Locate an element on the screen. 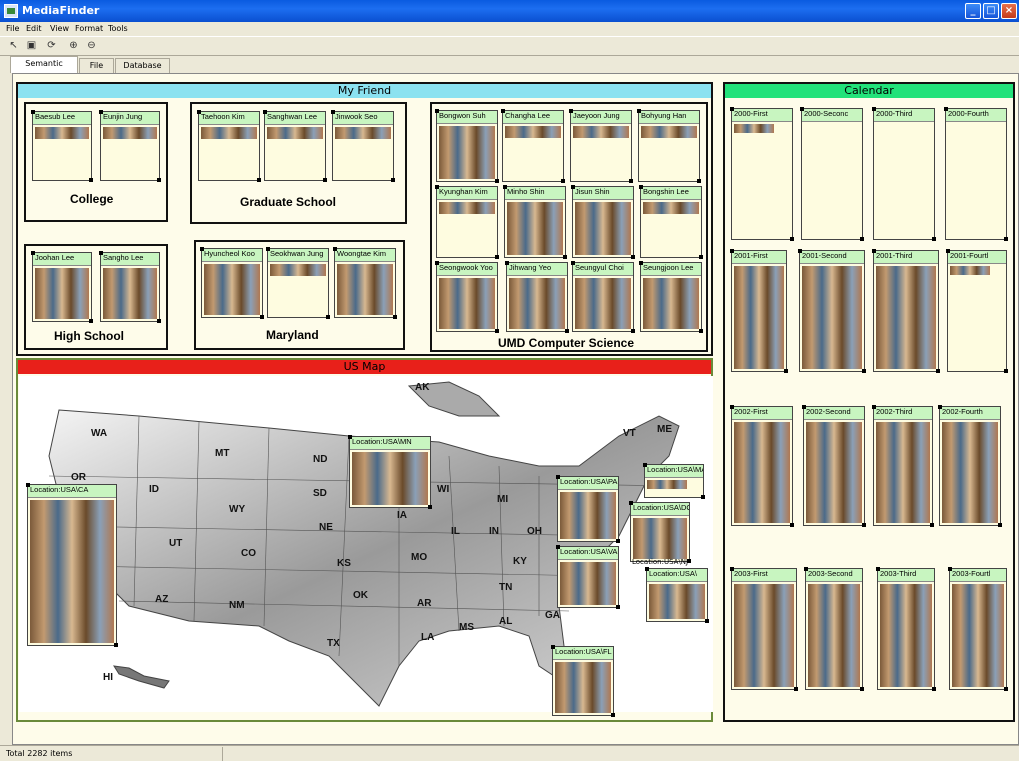  calendar-cell: 2002-First is located at coordinates (762, 466).